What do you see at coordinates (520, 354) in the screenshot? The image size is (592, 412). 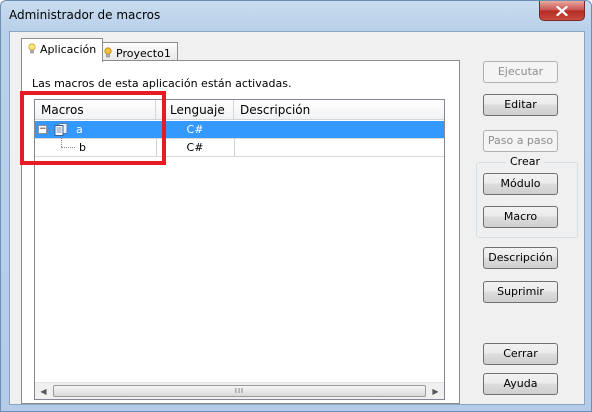 I see `cerrar-button: Cerrar` at bounding box center [520, 354].